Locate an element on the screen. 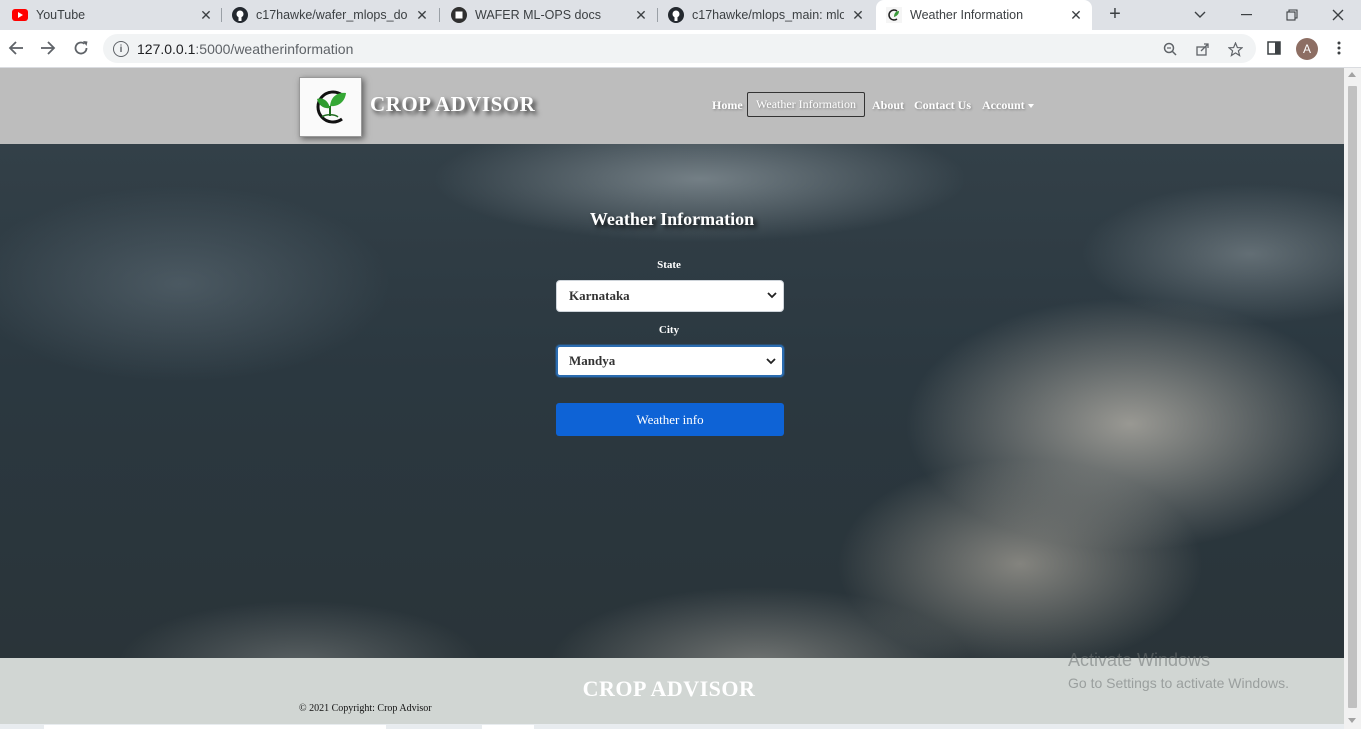  nav-account-dropdown: Account is located at coordinates (1008, 105).